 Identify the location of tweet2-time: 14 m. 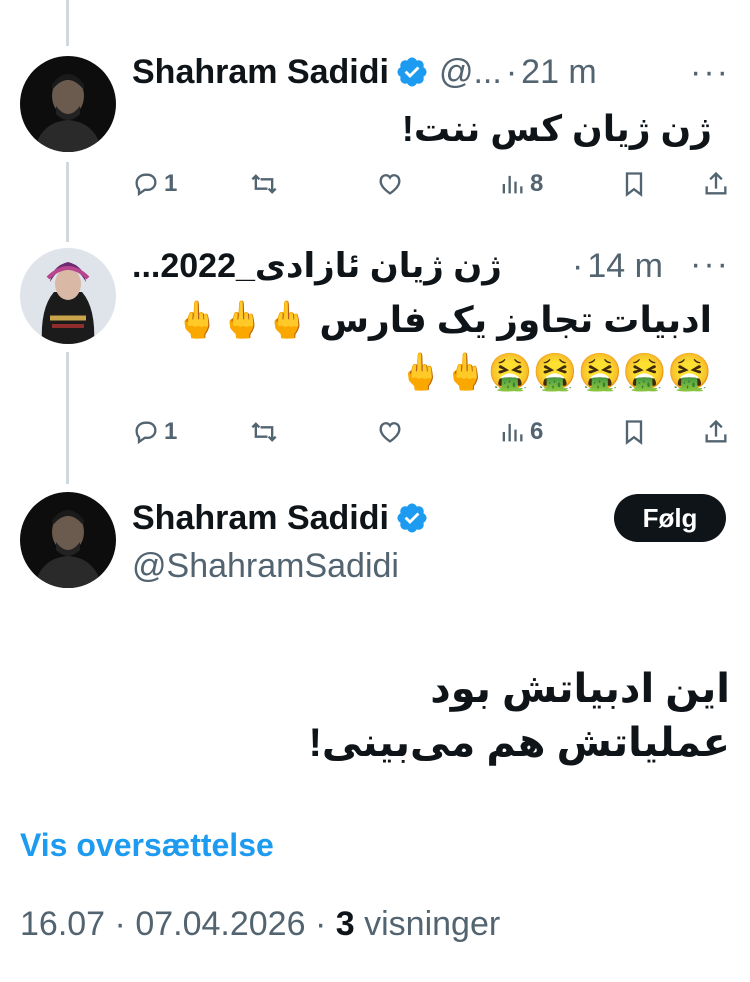
(625, 266).